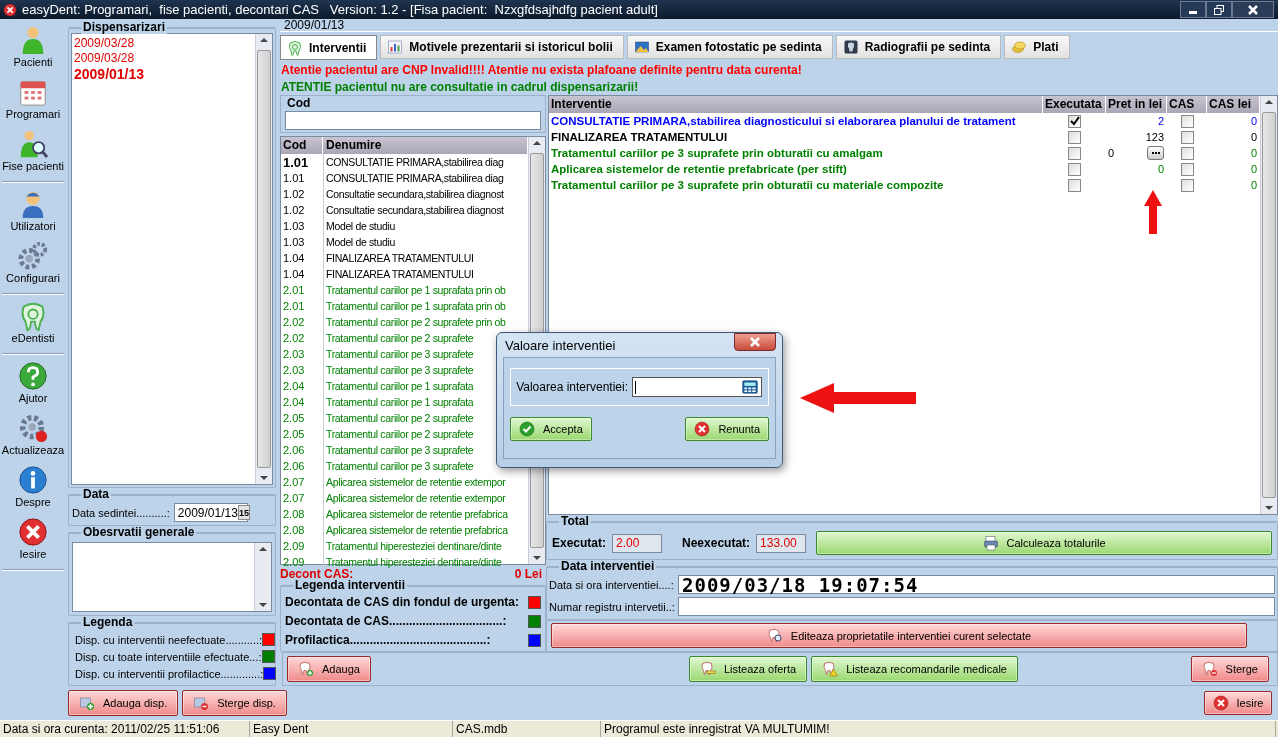 Image resolution: width=1278 pixels, height=737 pixels. Describe the element at coordinates (1154, 137) in the screenshot. I see `table-cell: 123` at that location.